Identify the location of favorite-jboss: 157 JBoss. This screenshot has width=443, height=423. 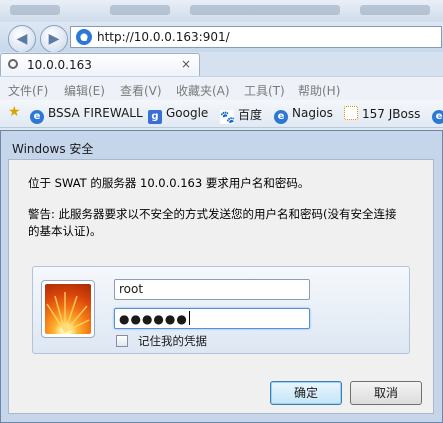
(382, 113).